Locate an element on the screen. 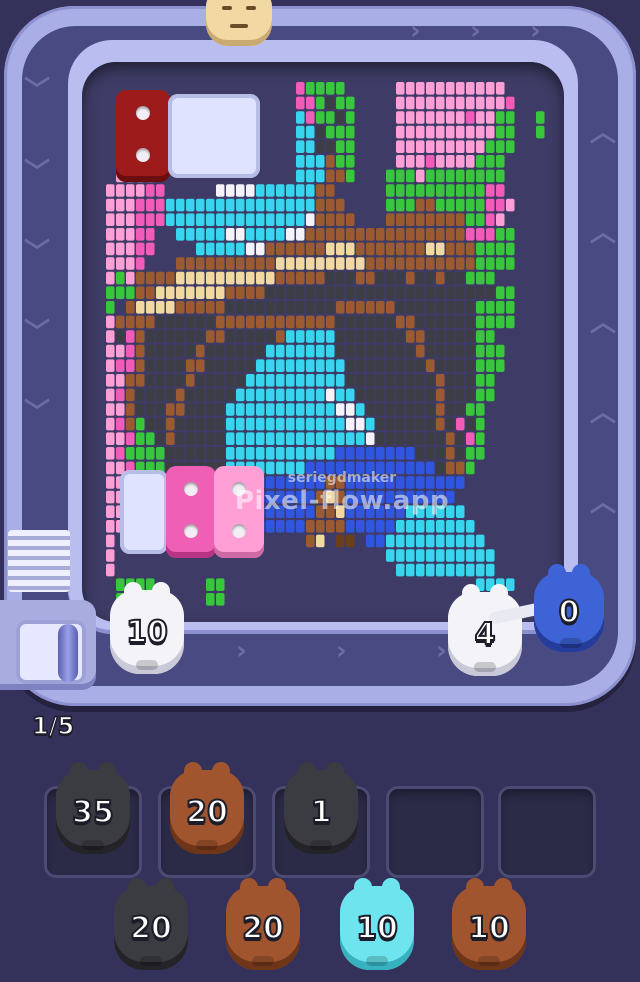 The height and width of the screenshot is (982, 640). conveyor-pig: 10 is located at coordinates (147, 628).